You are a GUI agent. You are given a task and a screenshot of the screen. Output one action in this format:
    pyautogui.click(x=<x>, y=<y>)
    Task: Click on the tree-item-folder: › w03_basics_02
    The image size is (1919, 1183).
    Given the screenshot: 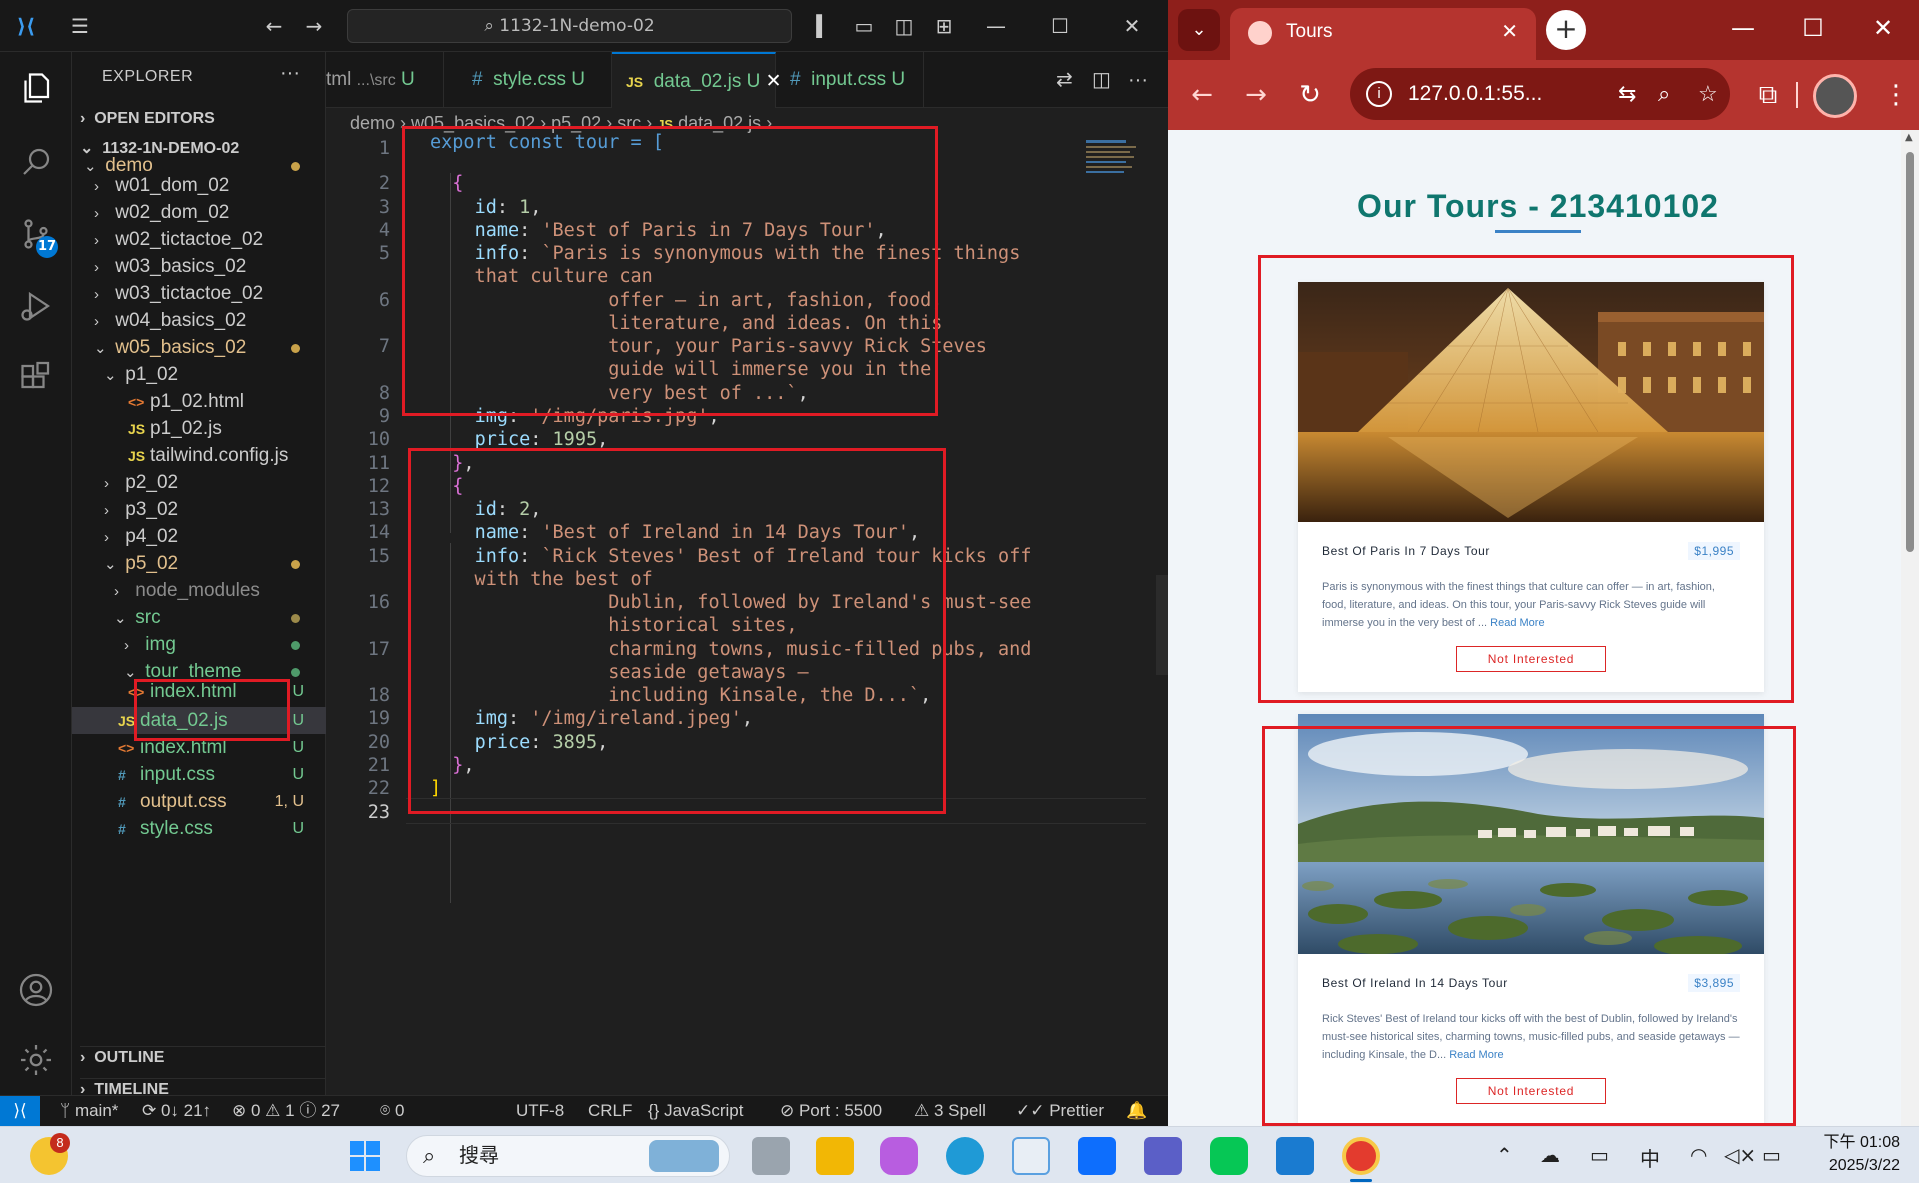 What is the action you would take?
    pyautogui.click(x=199, y=266)
    